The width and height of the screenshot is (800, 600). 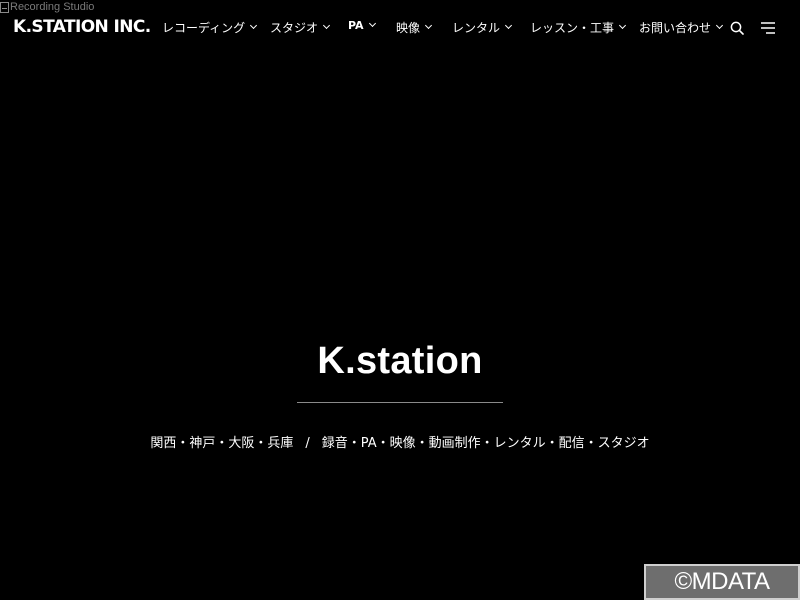 I want to click on main-nav: レコーディング スタジオ PA 映像 レンタル レッスン・工事 お問い合わせ, so click(x=400, y=28).